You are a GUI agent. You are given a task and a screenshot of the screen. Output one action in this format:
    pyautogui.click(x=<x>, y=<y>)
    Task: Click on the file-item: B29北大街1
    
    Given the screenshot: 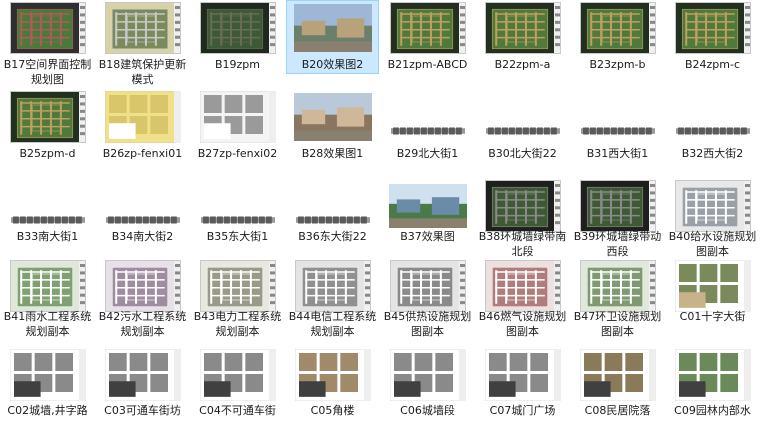 What is the action you would take?
    pyautogui.click(x=427, y=133)
    